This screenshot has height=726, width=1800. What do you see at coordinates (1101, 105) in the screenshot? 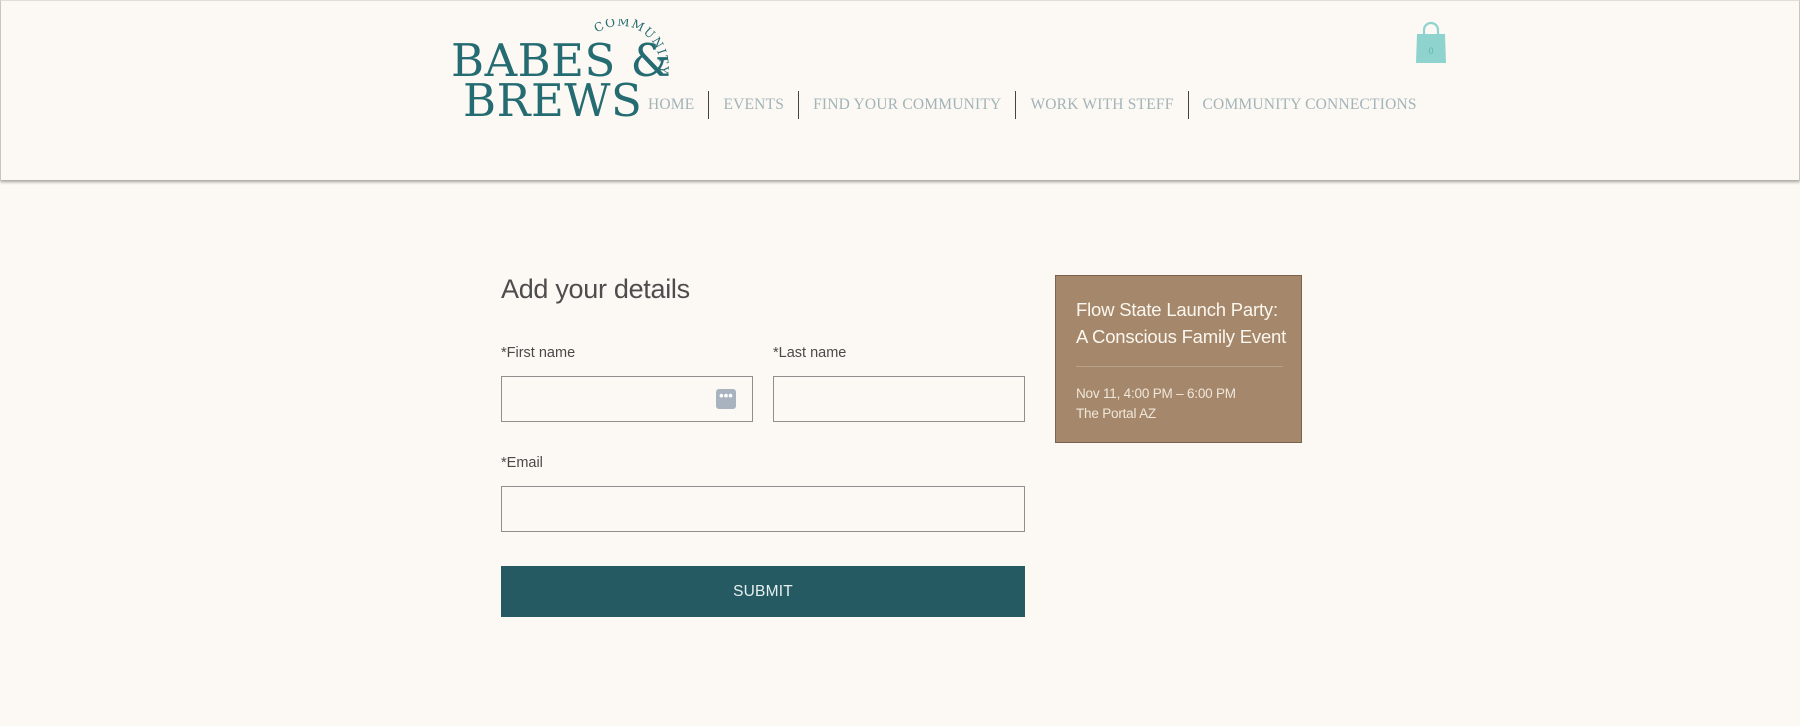
I see `nav-item-work-with-steff: WORK WITH STEFF` at bounding box center [1101, 105].